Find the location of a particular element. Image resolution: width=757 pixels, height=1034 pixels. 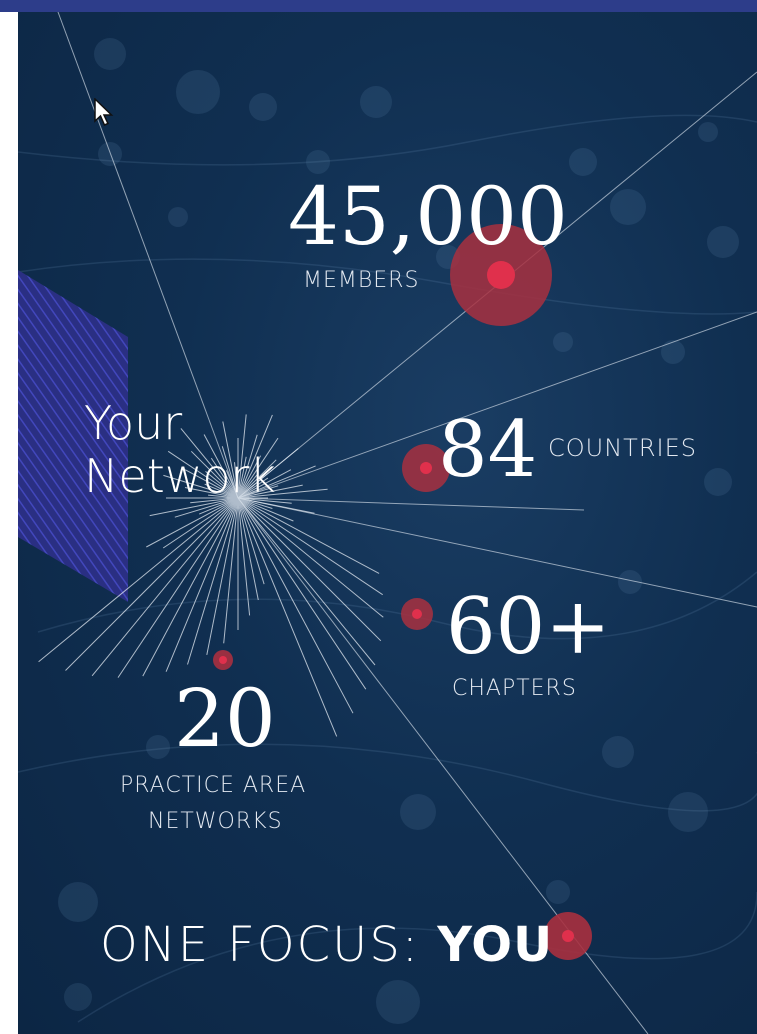

footer-prefix: ONE FOCUS: is located at coordinates (260, 945).